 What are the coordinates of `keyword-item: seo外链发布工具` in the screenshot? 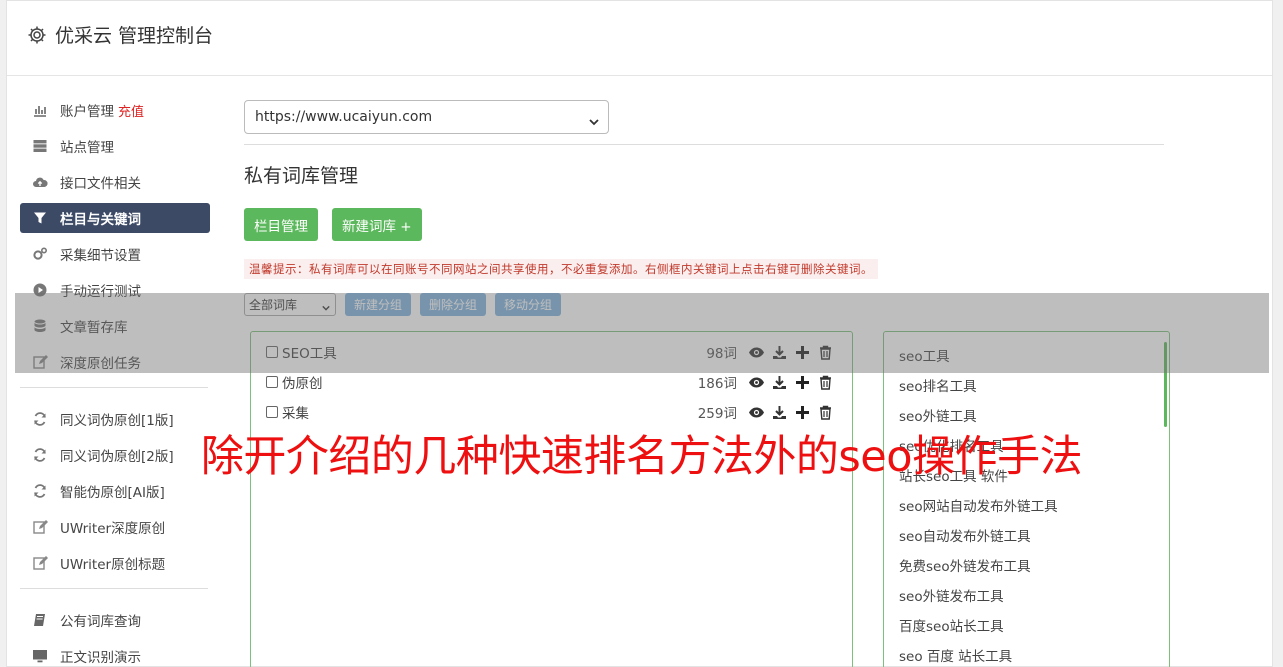 It's located at (1026, 597).